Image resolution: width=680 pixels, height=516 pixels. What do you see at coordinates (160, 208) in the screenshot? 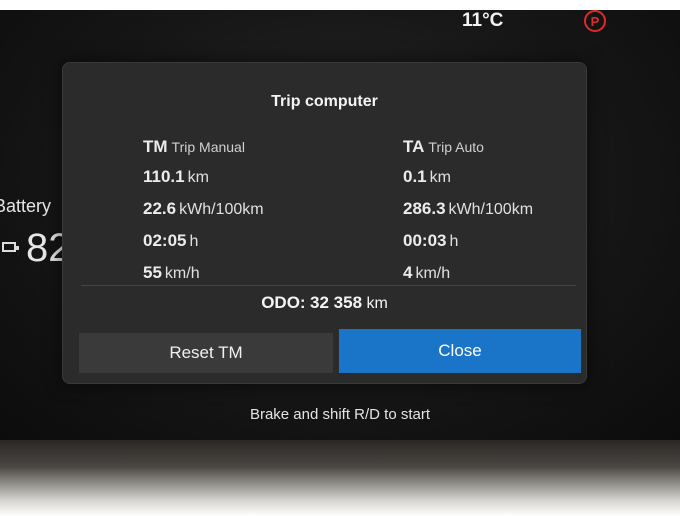
I see `consumption-value: 22.6` at bounding box center [160, 208].